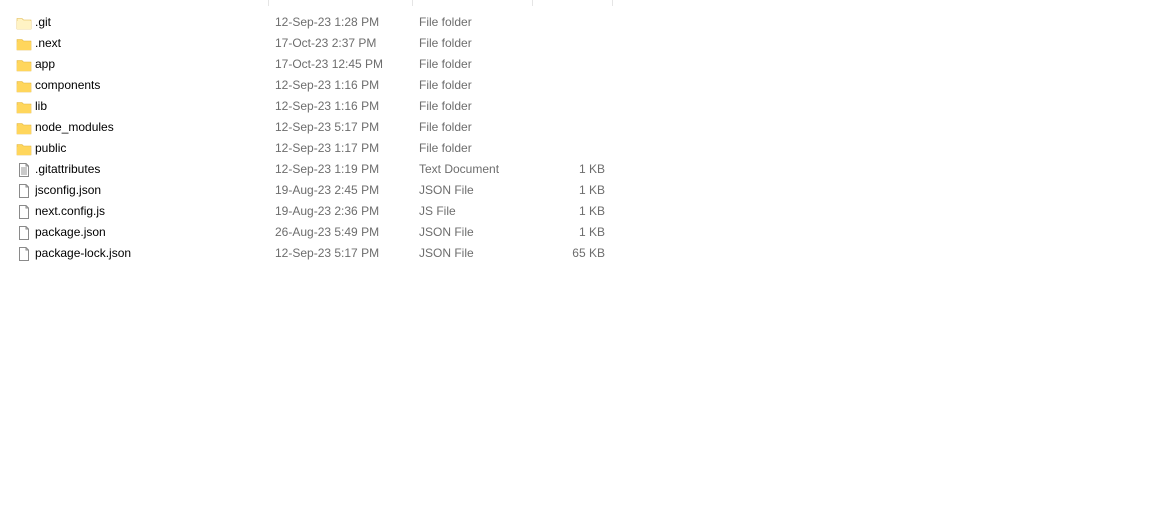 The width and height of the screenshot is (1149, 521). Describe the element at coordinates (327, 169) in the screenshot. I see `file-modified: 12-Sep-23 1:19 PM` at that location.